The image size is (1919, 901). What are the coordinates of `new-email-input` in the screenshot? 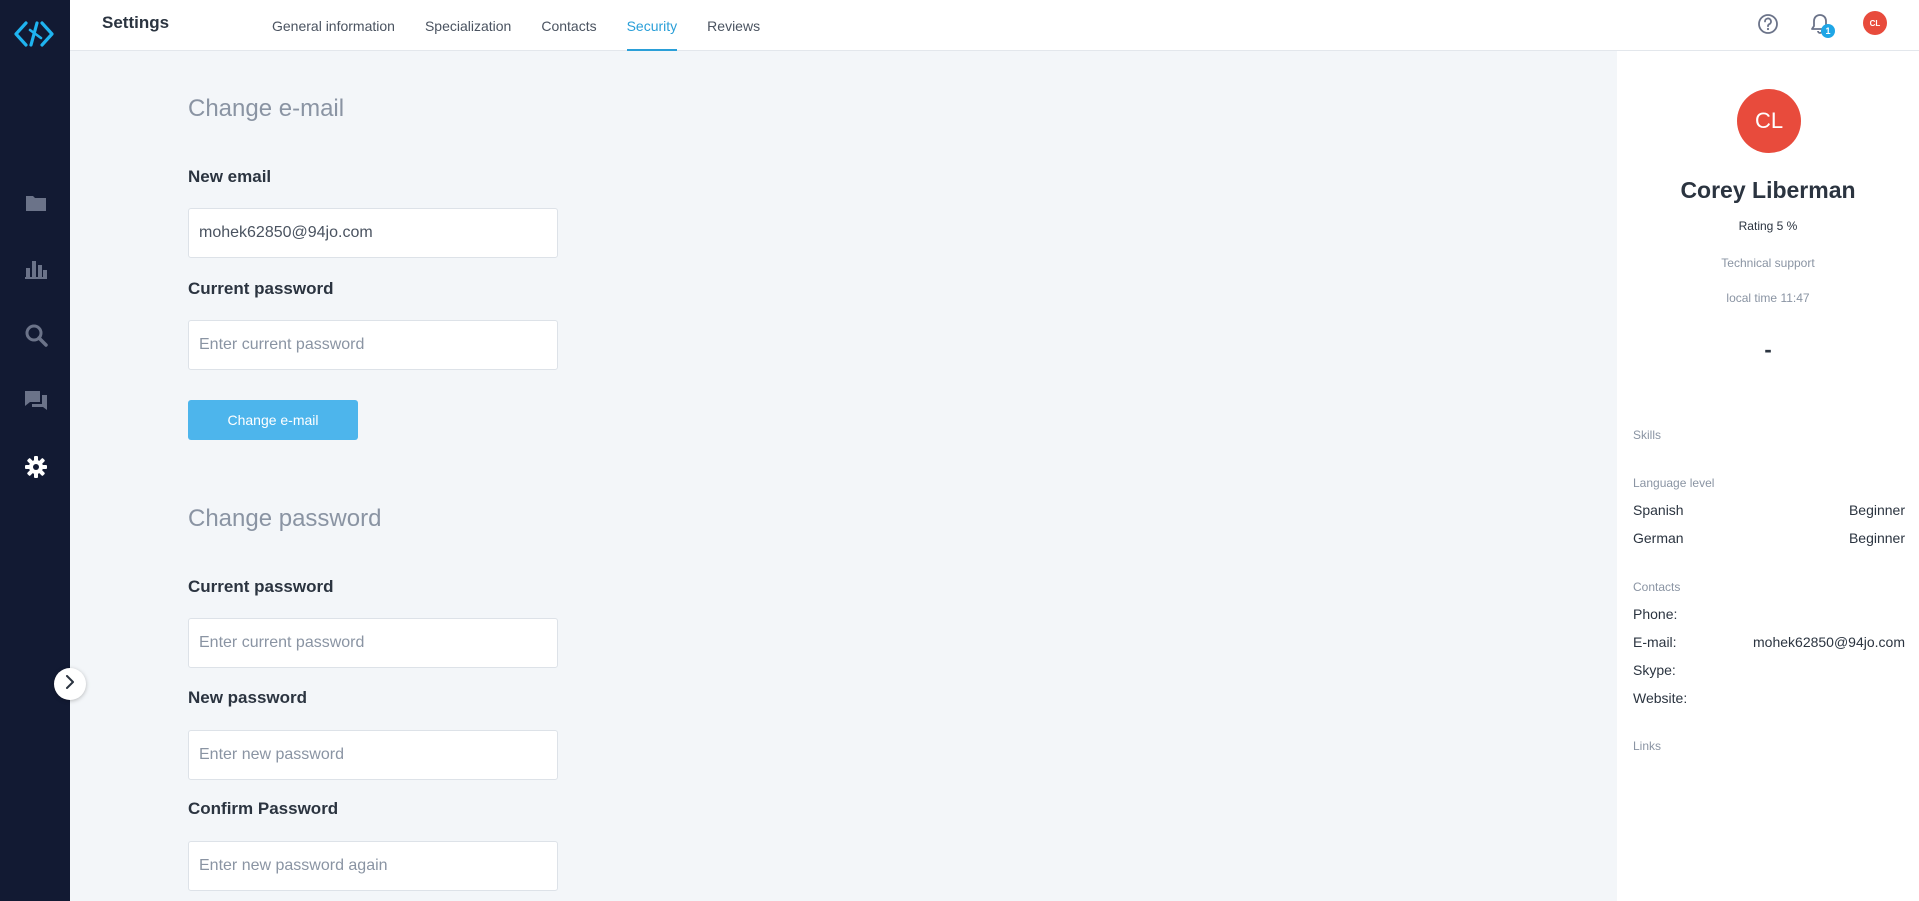 It's located at (373, 233).